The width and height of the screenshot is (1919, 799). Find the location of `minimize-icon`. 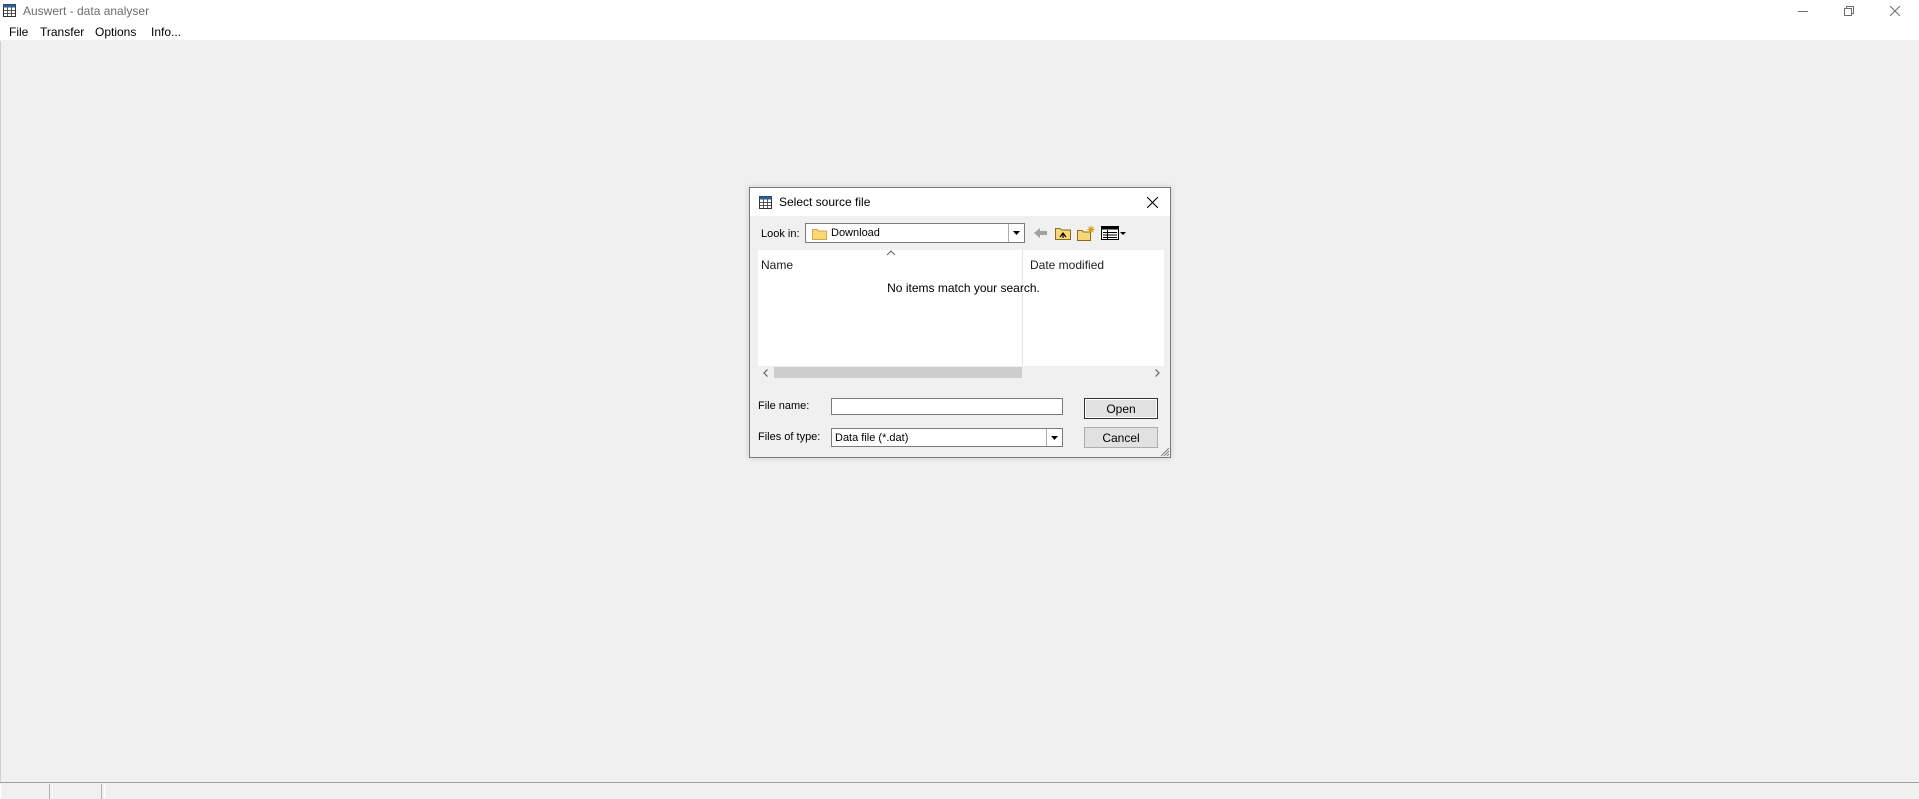

minimize-icon is located at coordinates (1802, 11).